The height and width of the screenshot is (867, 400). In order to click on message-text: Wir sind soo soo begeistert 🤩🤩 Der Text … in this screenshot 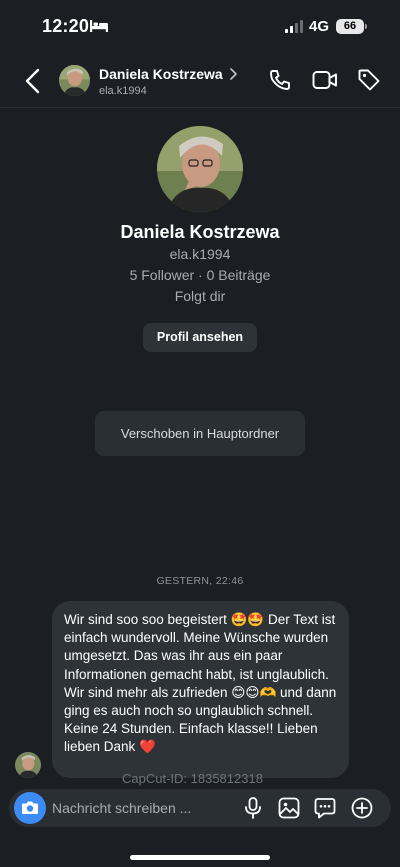, I will do `click(200, 683)`.